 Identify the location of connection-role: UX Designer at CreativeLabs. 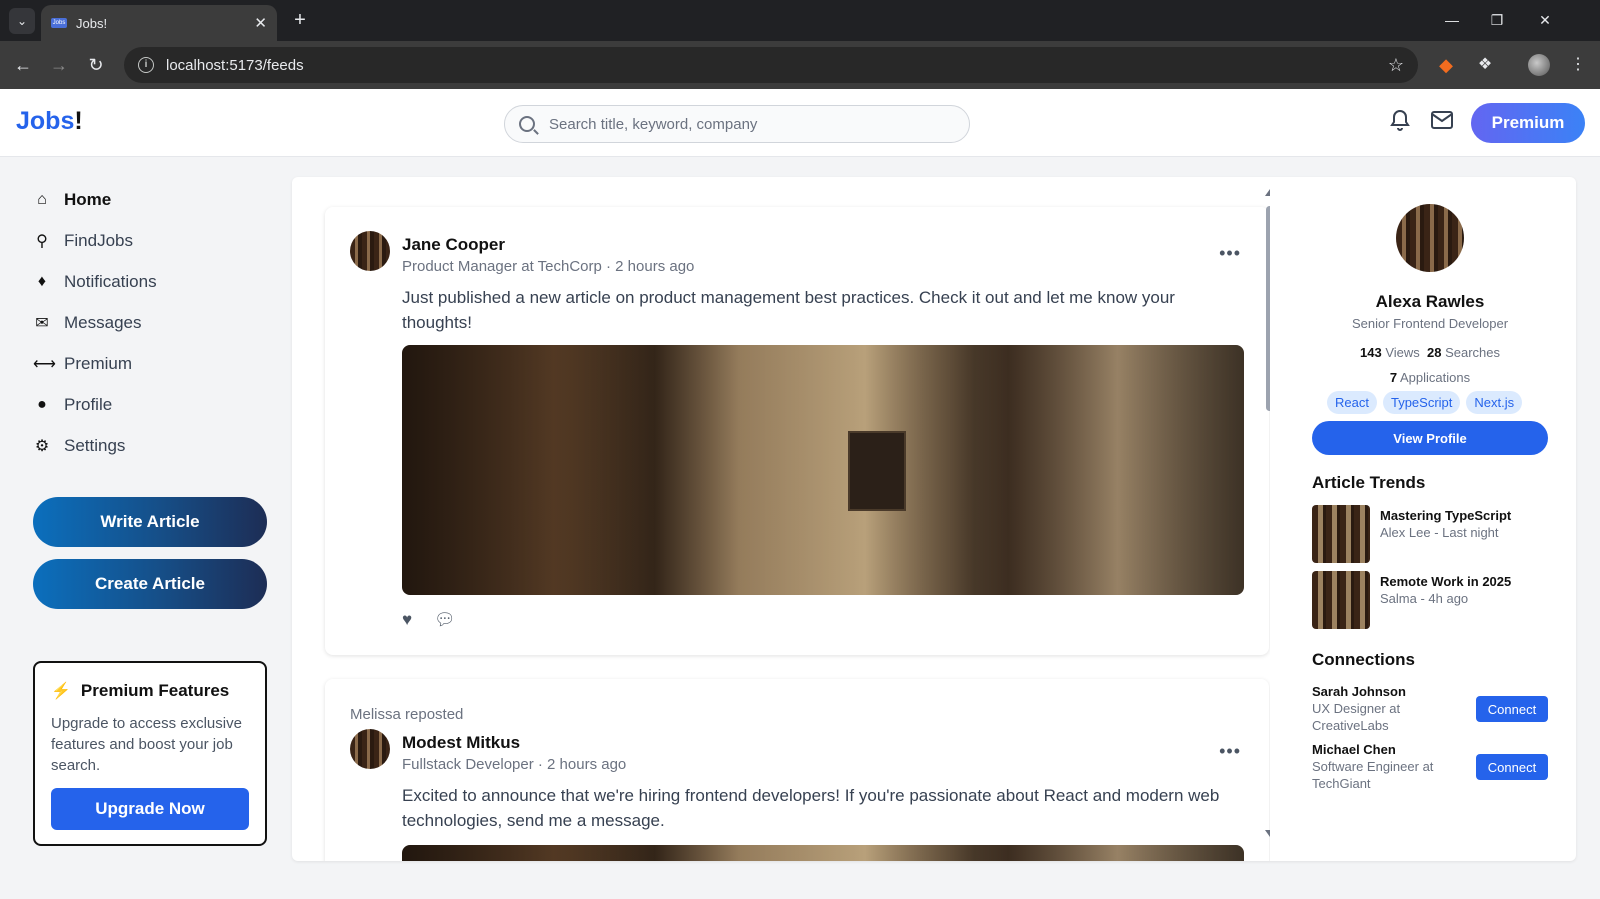
(1356, 717).